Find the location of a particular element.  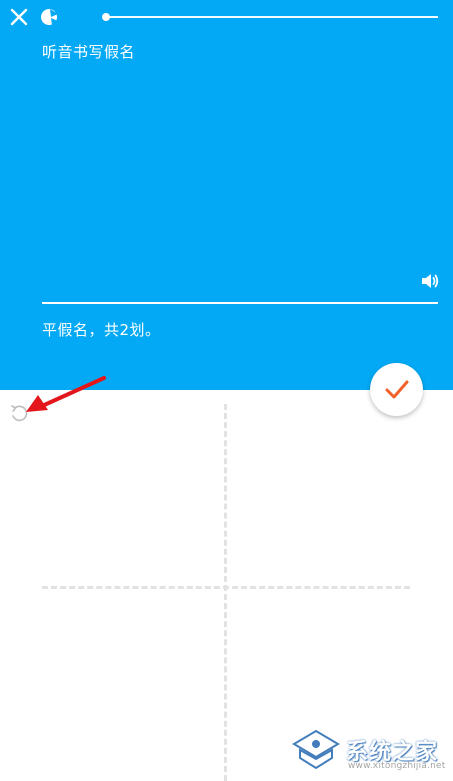

stroke-hint: 平假名，共2划。 is located at coordinates (101, 330).